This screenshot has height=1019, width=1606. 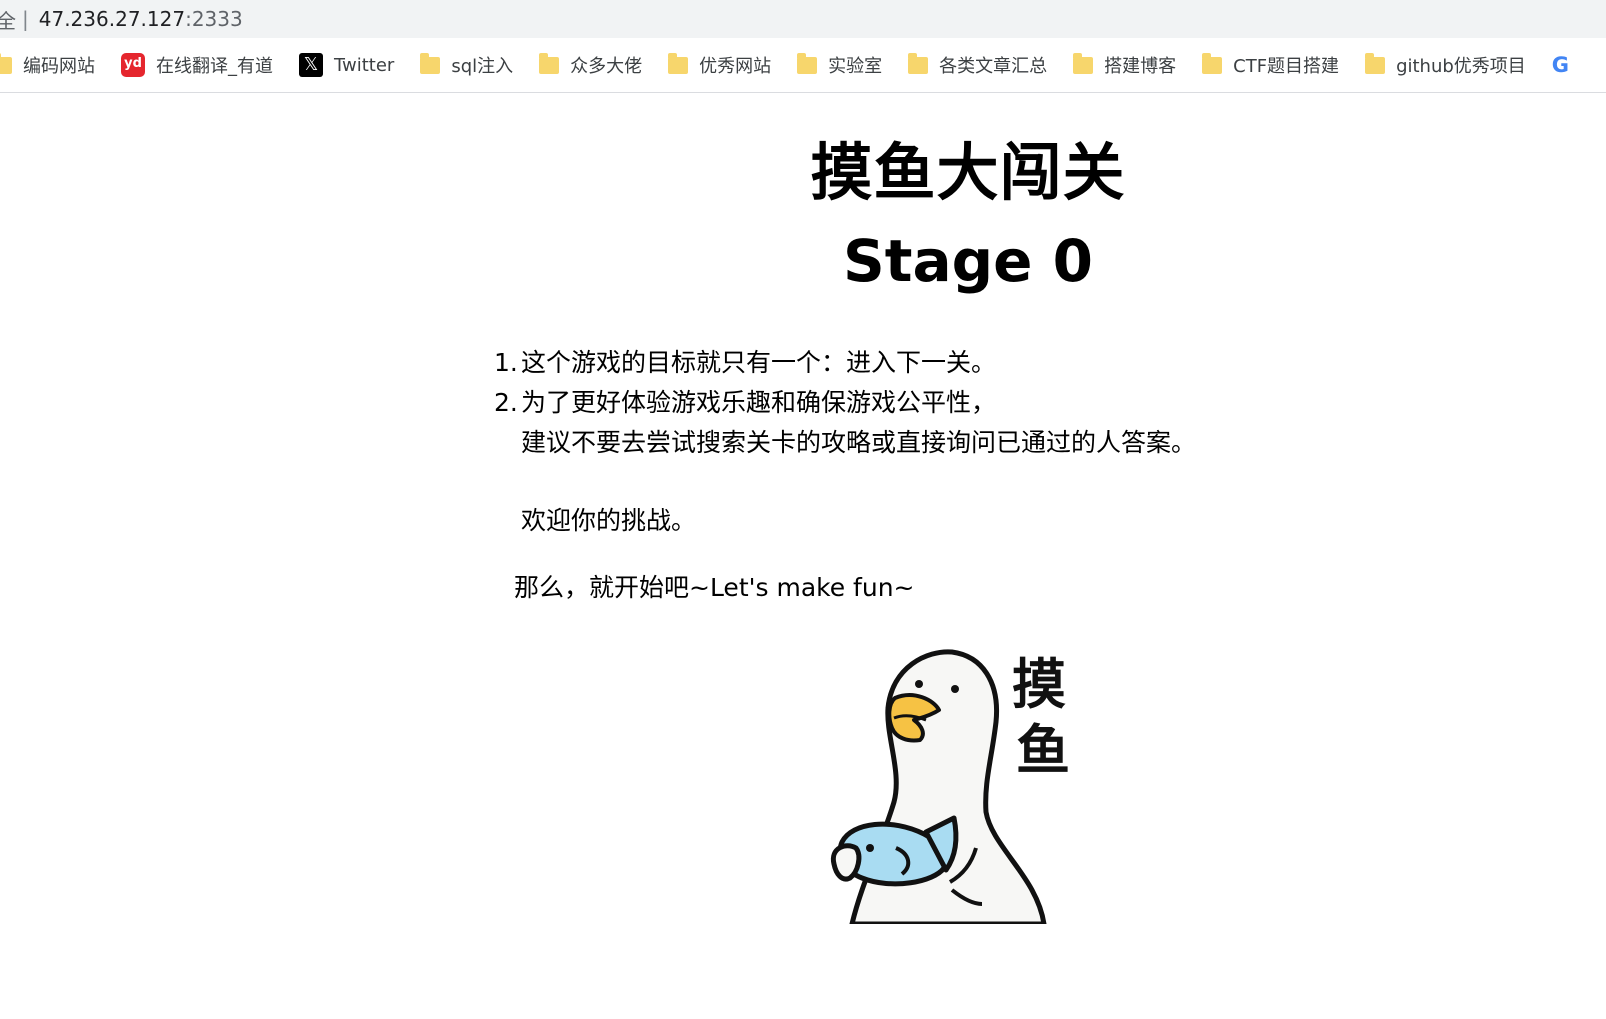 I want to click on caption-char-yu: 鱼, so click(x=1043, y=750).